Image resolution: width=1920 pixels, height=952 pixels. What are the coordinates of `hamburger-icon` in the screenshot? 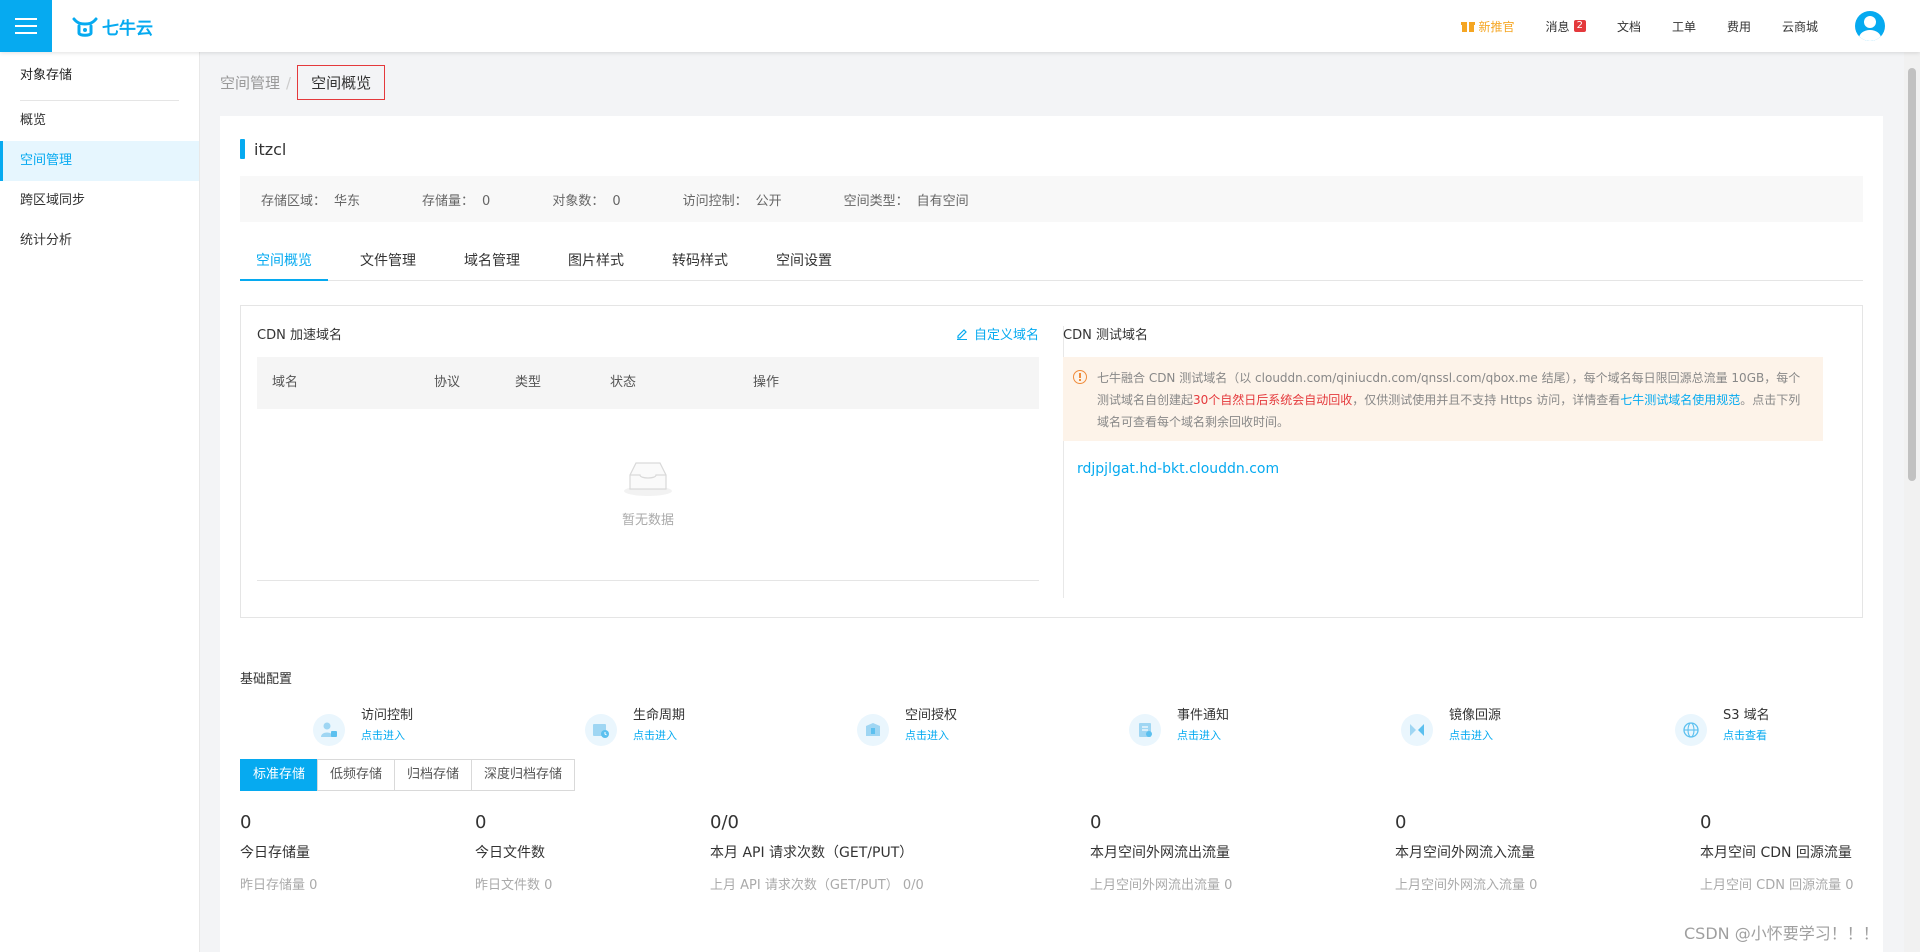 It's located at (26, 26).